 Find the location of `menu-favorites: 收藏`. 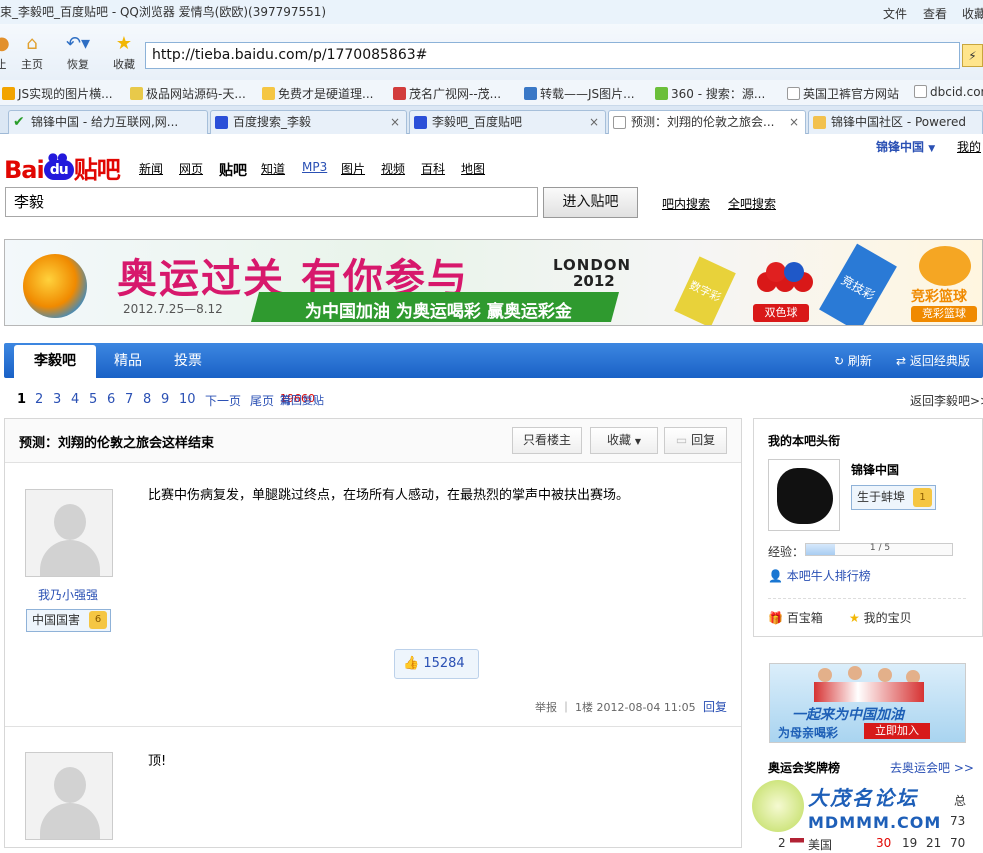

menu-favorites: 收藏 is located at coordinates (972, 14).